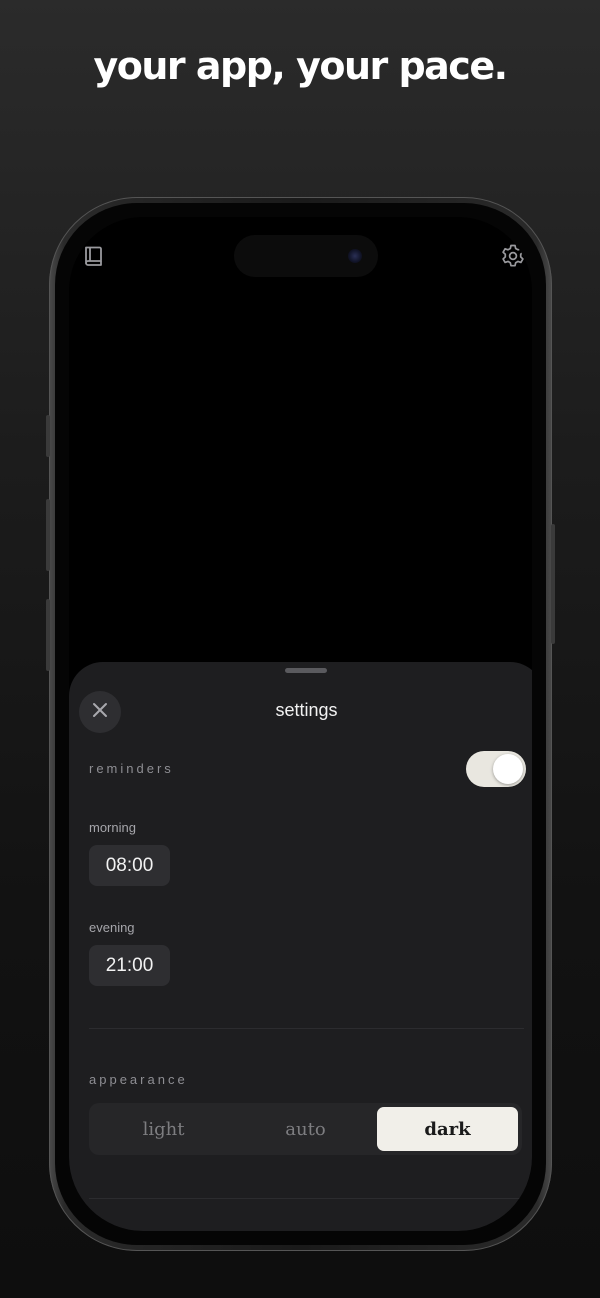  I want to click on volume-down-button, so click(48, 635).